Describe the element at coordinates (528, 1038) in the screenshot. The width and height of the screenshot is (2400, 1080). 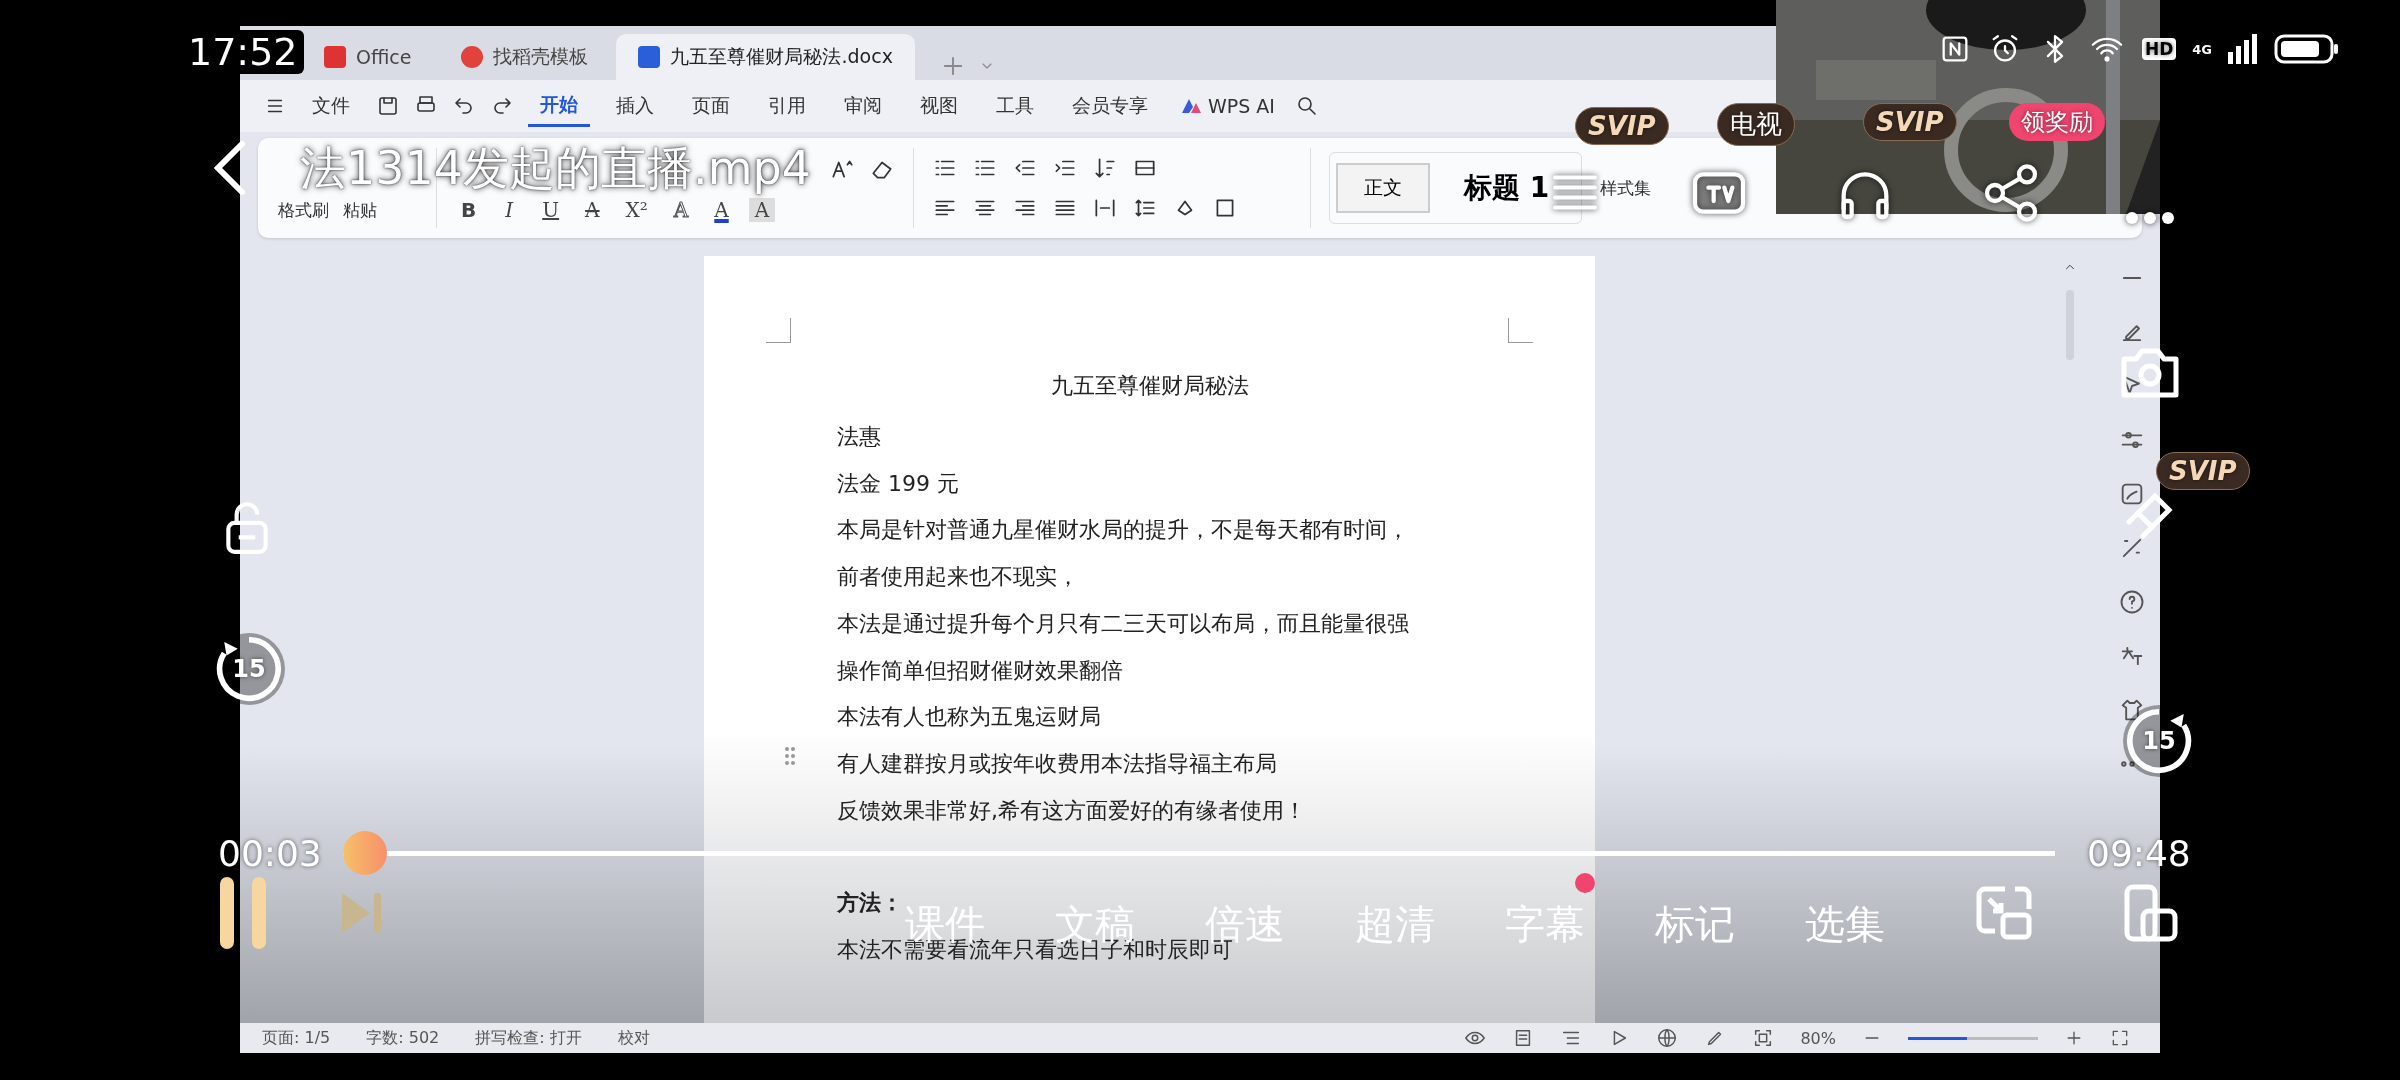
I see `spell-check-toggle: 拼写检查: 打开` at that location.